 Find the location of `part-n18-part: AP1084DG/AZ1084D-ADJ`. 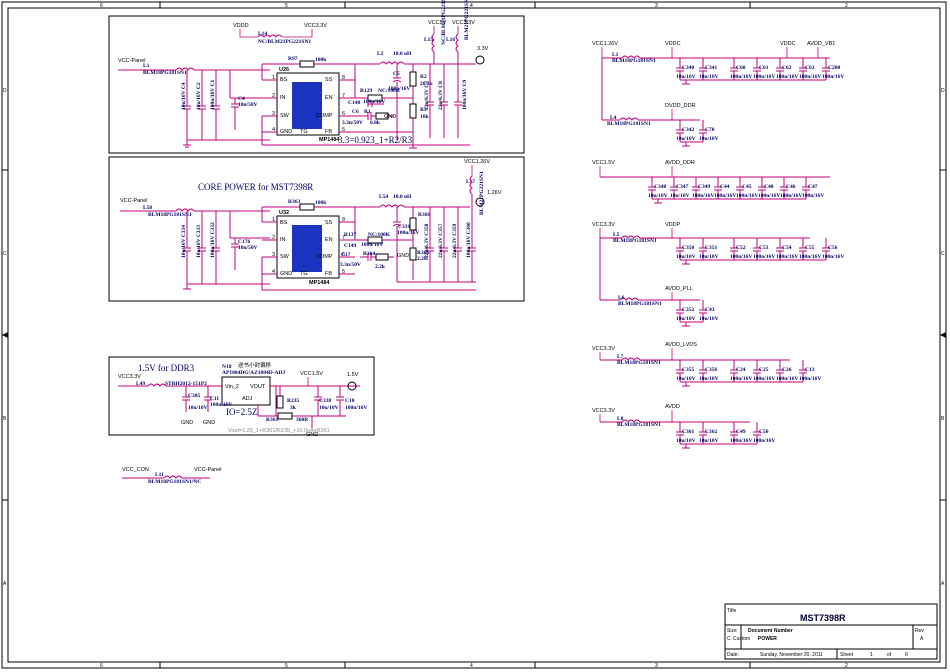

part-n18-part: AP1084DG/AZ1084D-ADJ is located at coordinates (253, 373).